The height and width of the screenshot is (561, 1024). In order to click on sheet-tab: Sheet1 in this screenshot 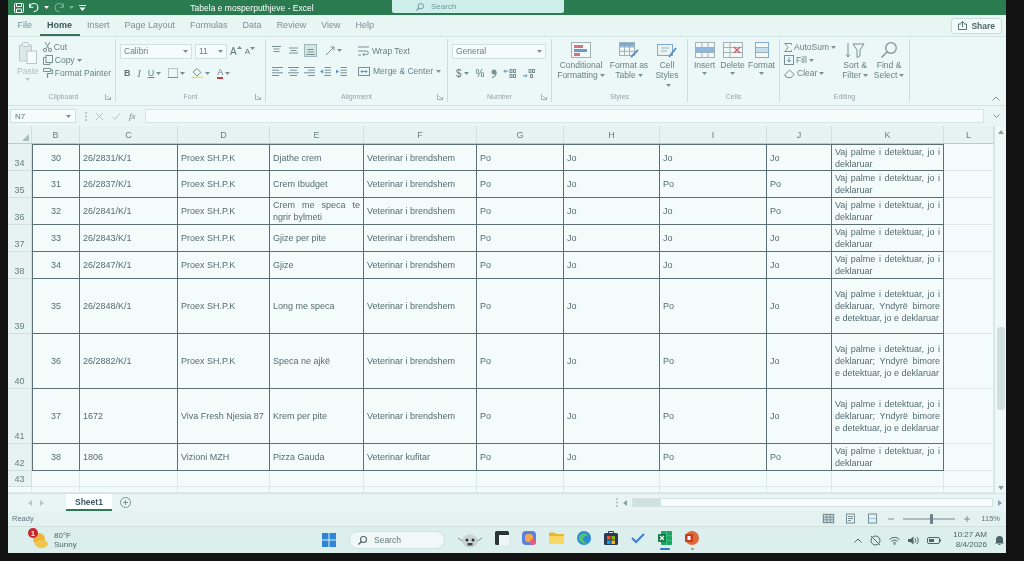, I will do `click(89, 502)`.